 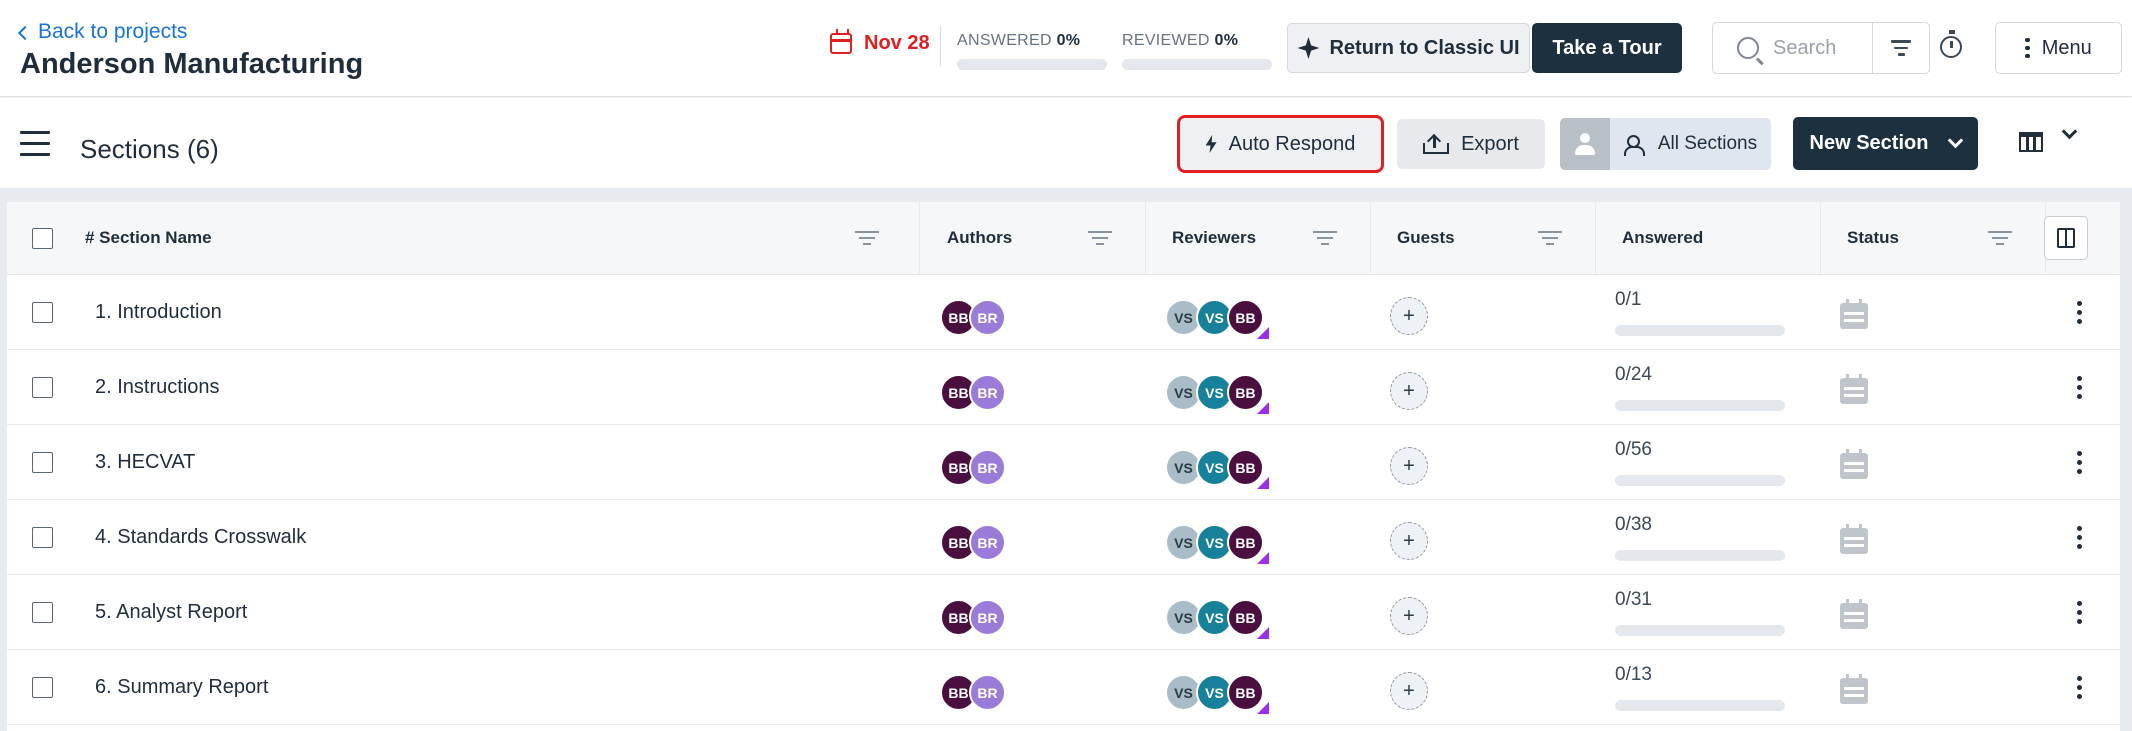 What do you see at coordinates (980, 237) in the screenshot?
I see `column-label: Authors` at bounding box center [980, 237].